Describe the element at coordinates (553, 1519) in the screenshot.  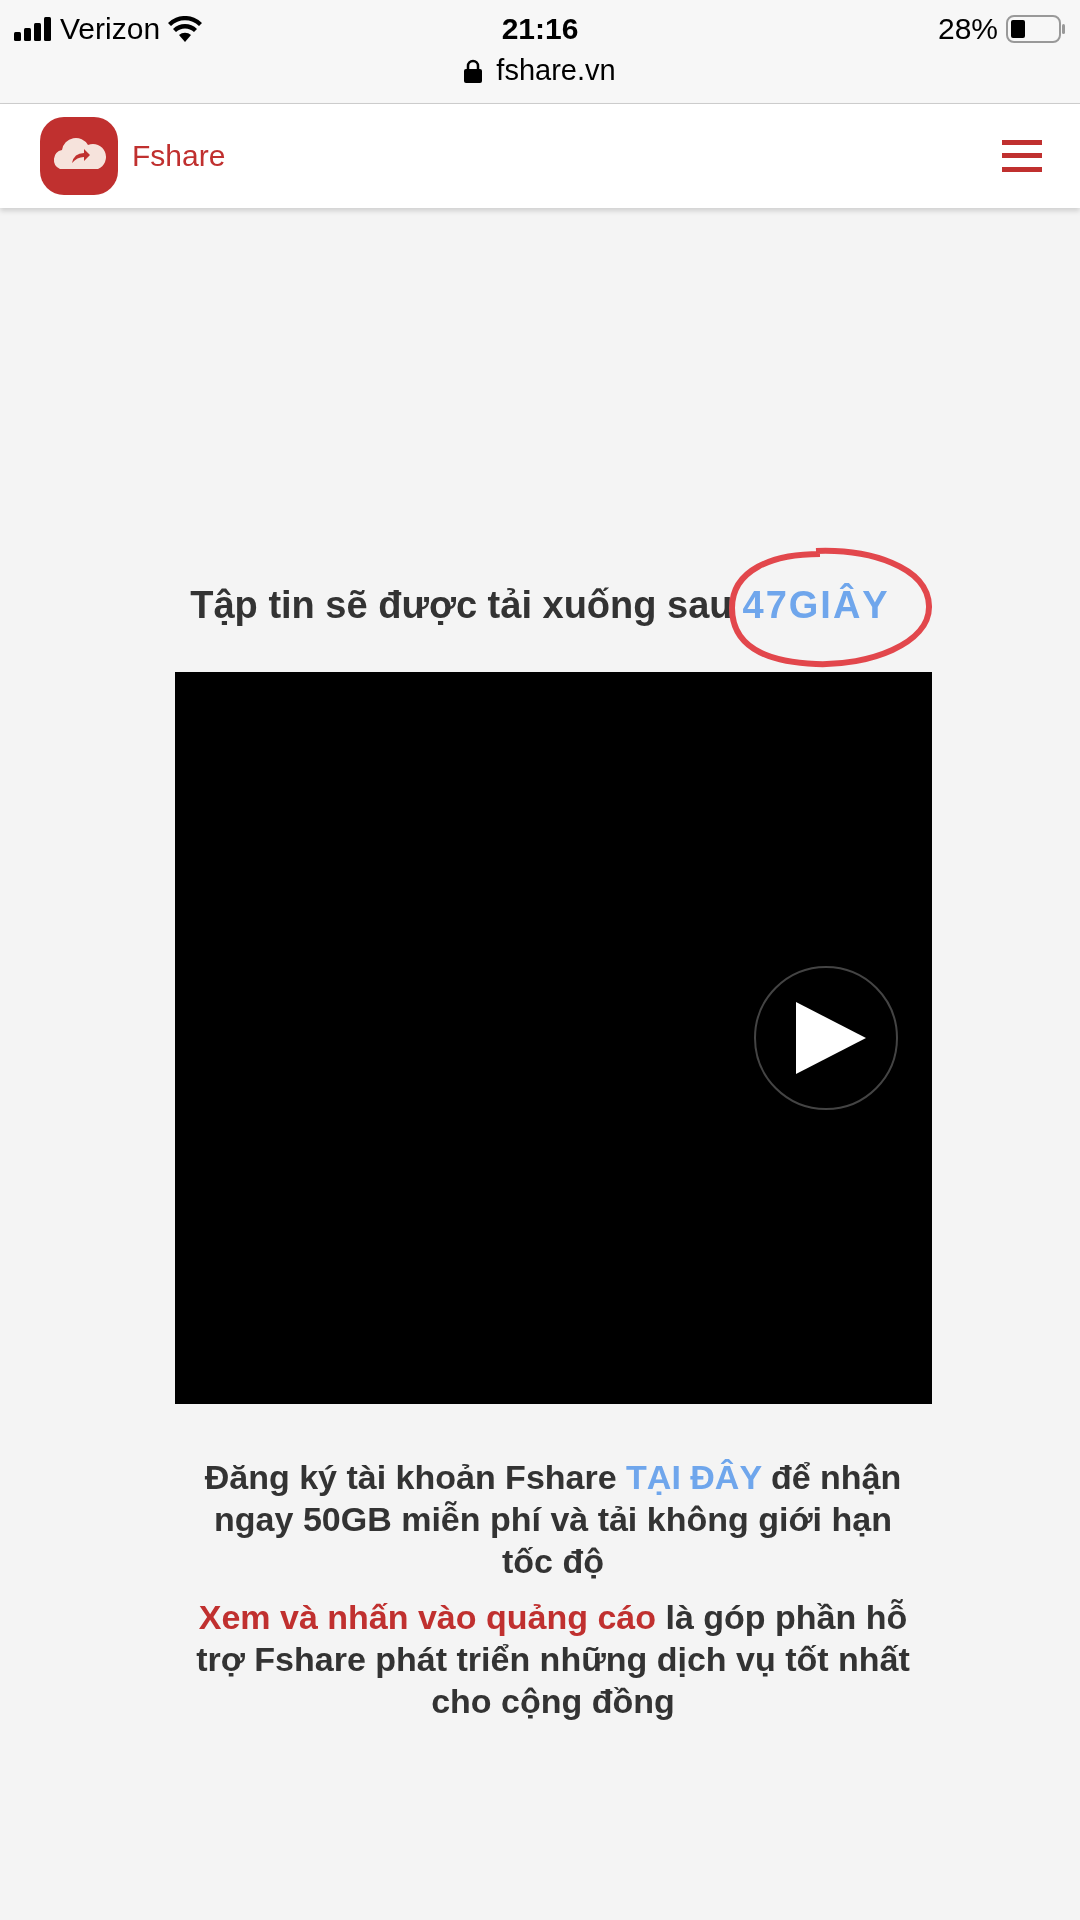
I see `info-paragraph: Đăng ký tài khoản Fshare TẠI ĐÂY để nhận ngay 50GB miễn phí và tải không giới hạn tốc độ` at that location.